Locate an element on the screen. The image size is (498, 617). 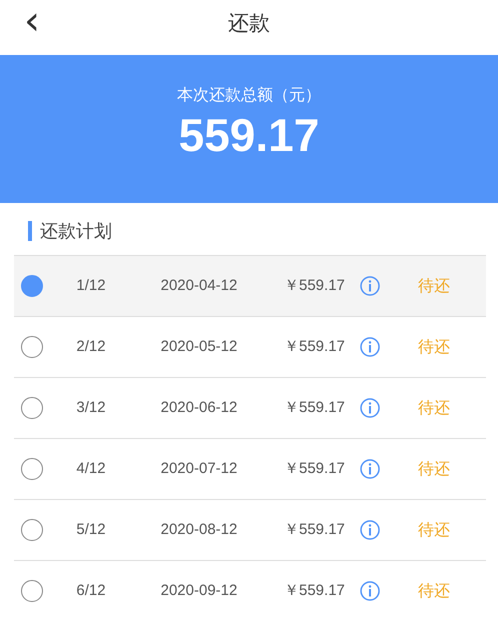
due-date: 2020-04-12 is located at coordinates (199, 286).